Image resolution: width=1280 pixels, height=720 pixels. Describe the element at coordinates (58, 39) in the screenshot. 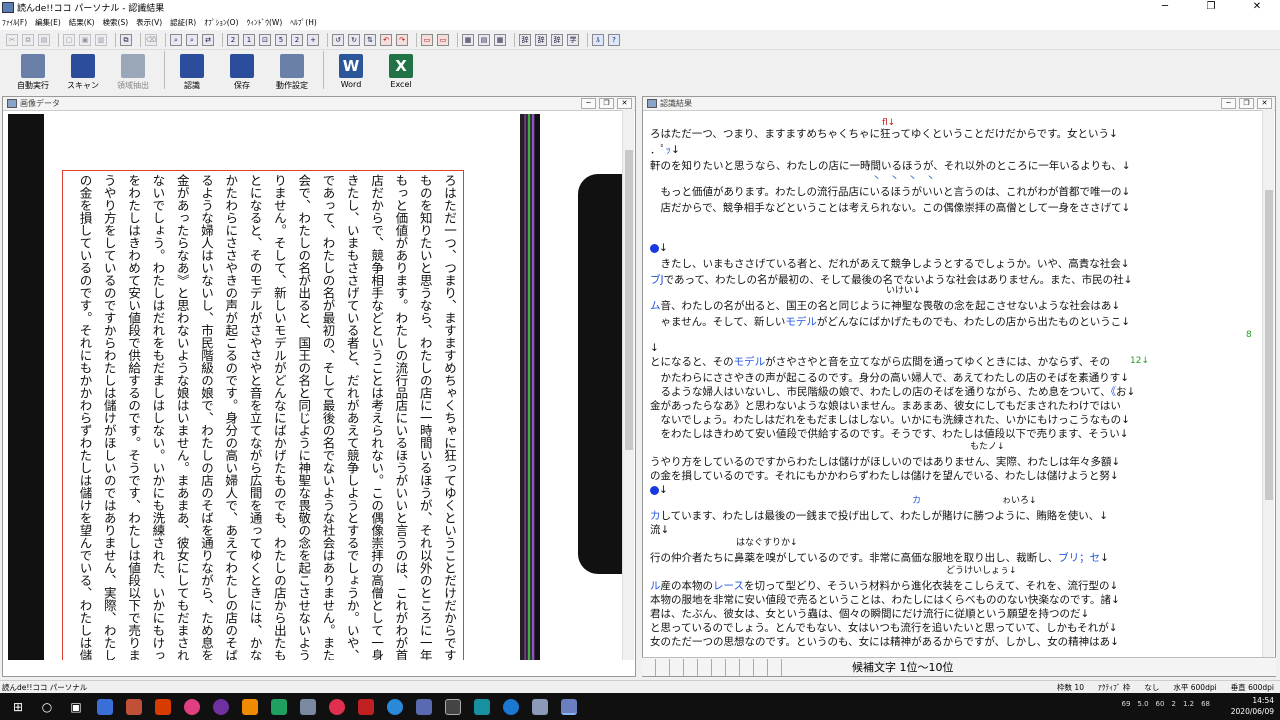

I see `toolbar-divider` at that location.